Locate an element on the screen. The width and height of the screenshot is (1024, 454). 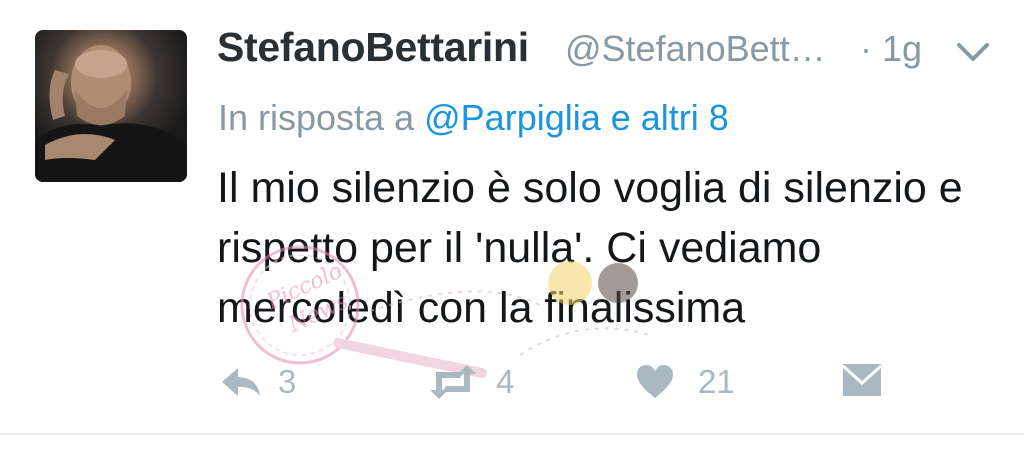
envelope-icon is located at coordinates (862, 380).